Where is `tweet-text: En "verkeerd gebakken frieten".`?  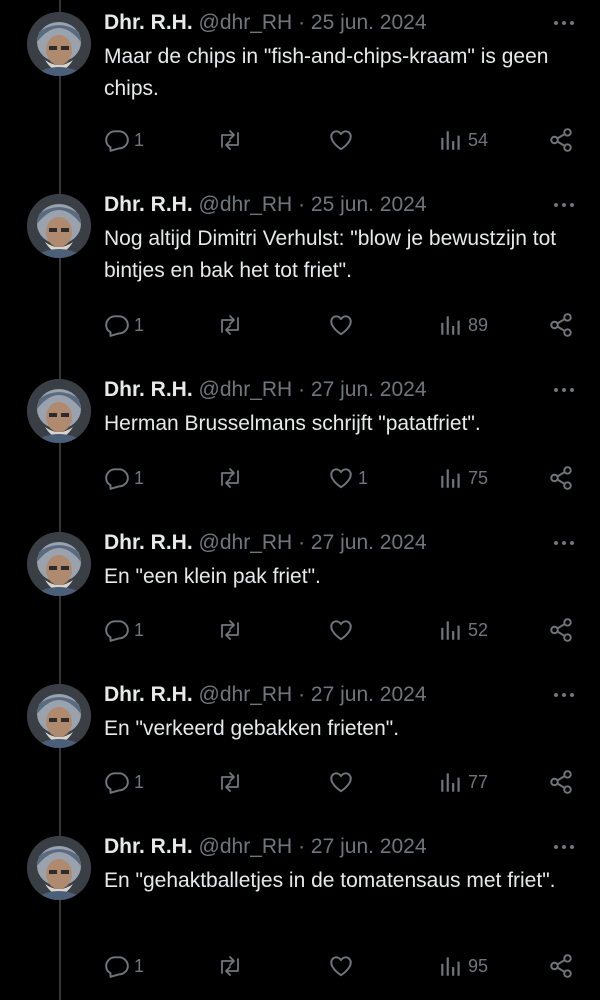 tweet-text: En "verkeerd gebakken frieten". is located at coordinates (252, 728).